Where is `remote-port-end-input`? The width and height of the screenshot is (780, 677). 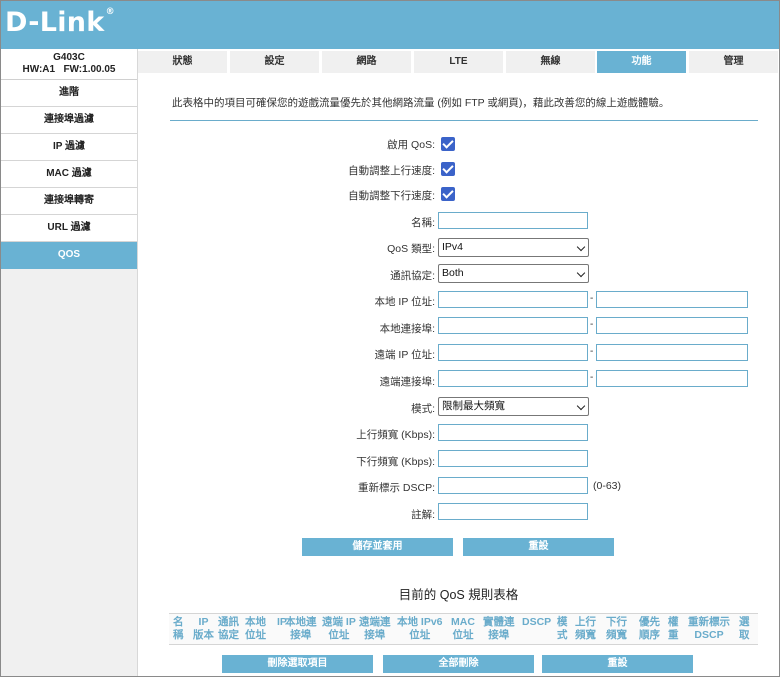 remote-port-end-input is located at coordinates (672, 378).